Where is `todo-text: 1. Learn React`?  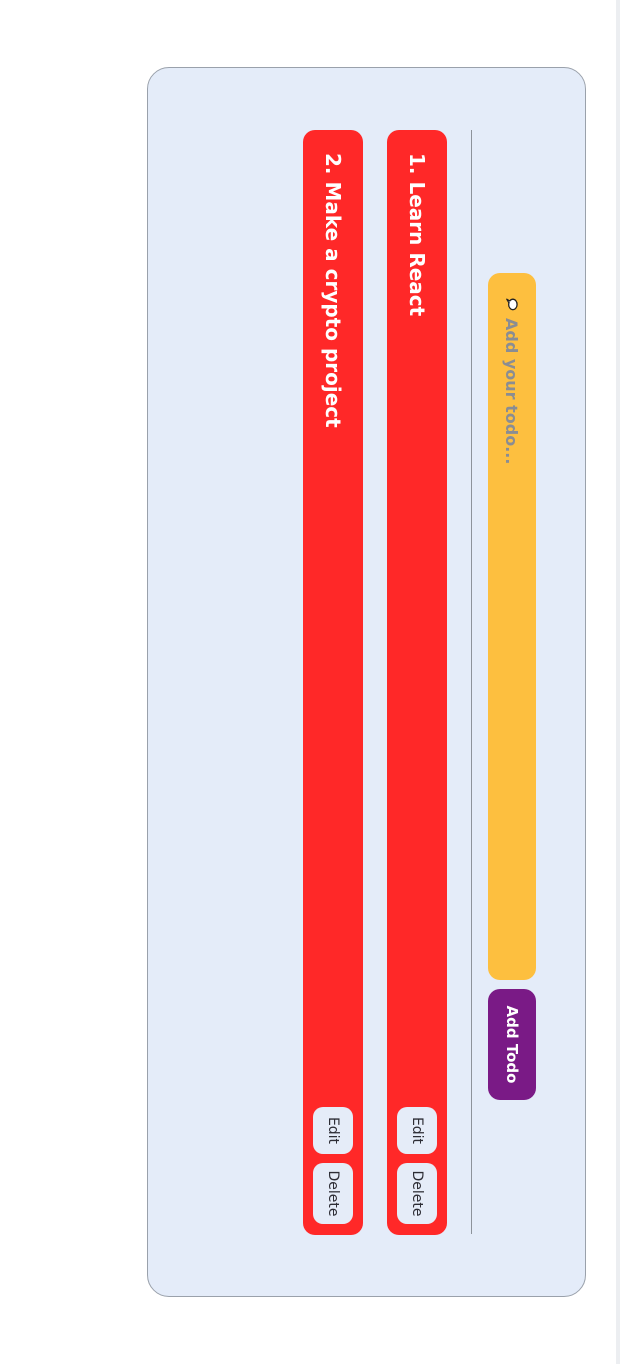
todo-text: 1. Learn React is located at coordinates (417, 235).